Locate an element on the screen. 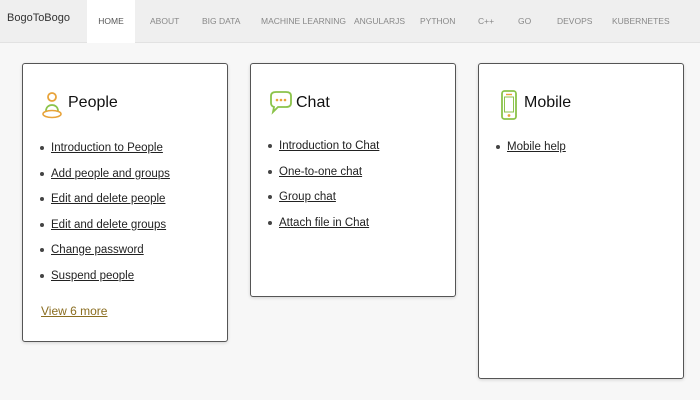 The width and height of the screenshot is (700, 400). nav-item-kubernetes: KUBERNETES is located at coordinates (641, 21).